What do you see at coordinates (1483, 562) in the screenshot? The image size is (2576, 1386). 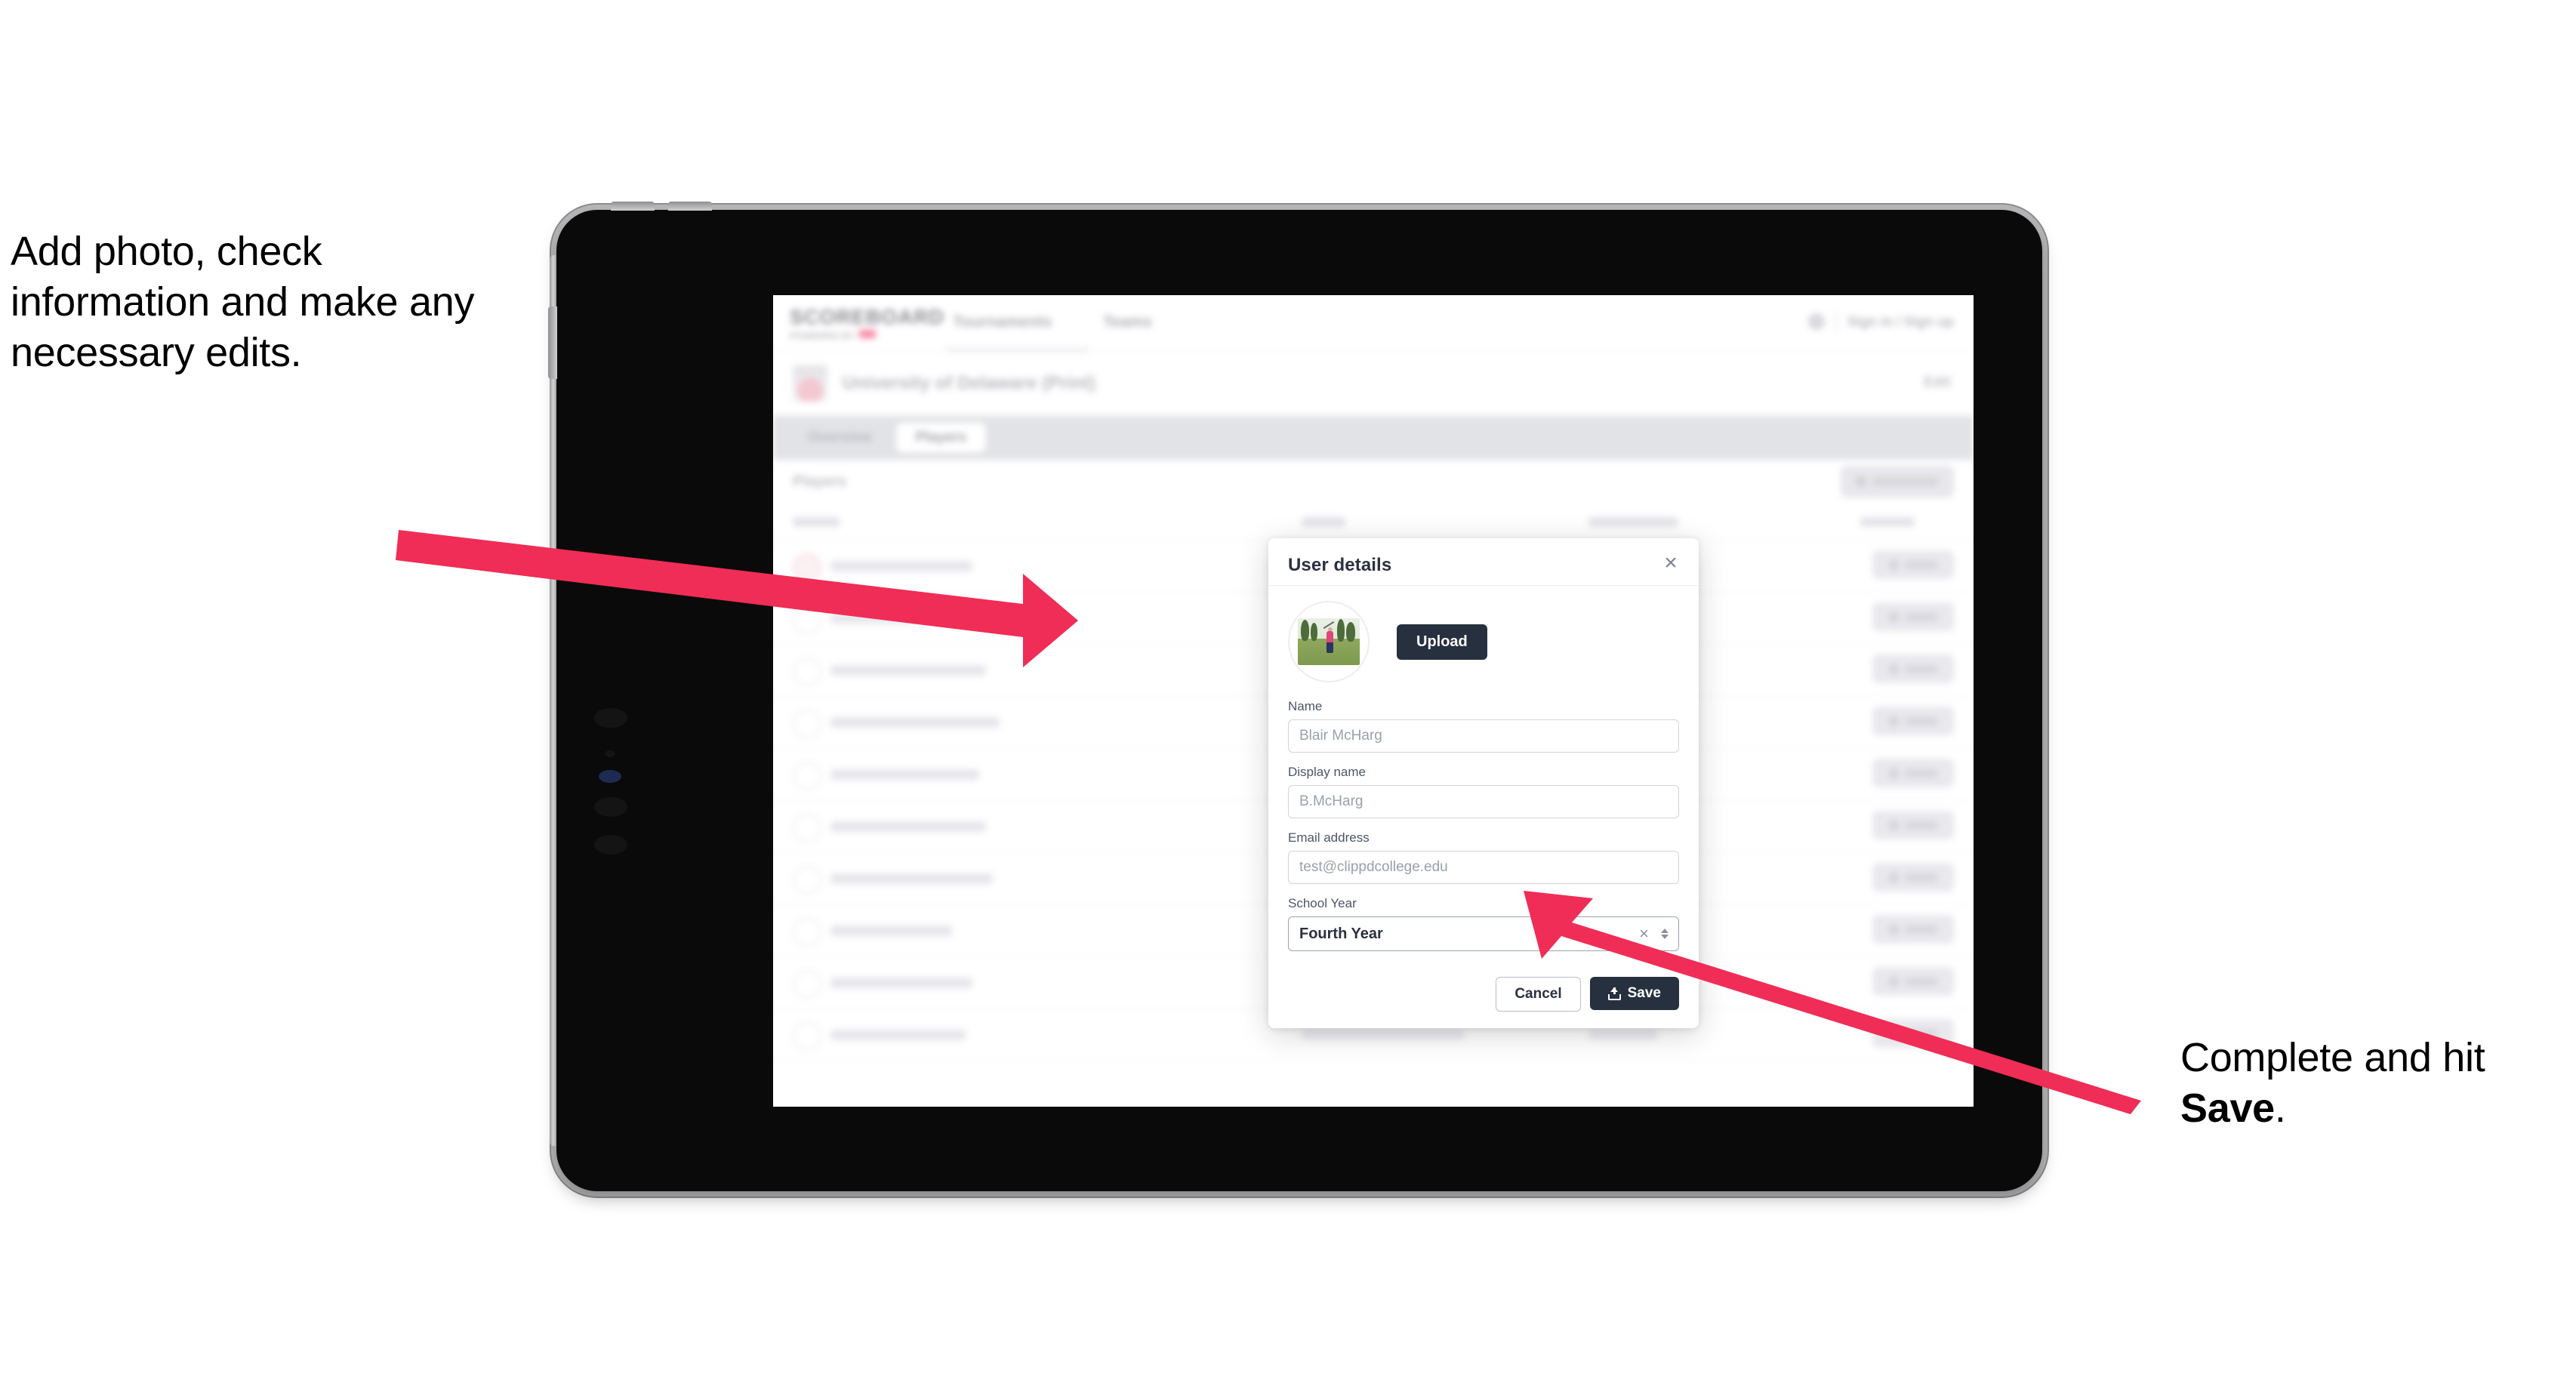 I see `modal-header: User details ×` at bounding box center [1483, 562].